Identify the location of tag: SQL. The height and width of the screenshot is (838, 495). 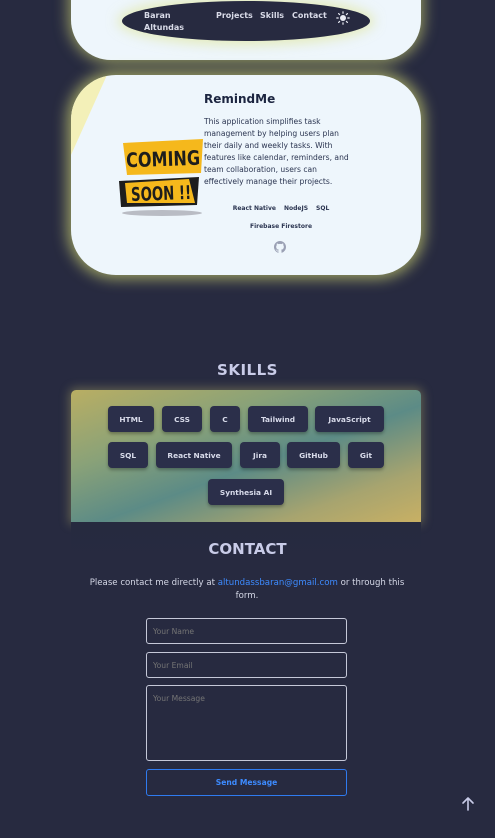
(323, 208).